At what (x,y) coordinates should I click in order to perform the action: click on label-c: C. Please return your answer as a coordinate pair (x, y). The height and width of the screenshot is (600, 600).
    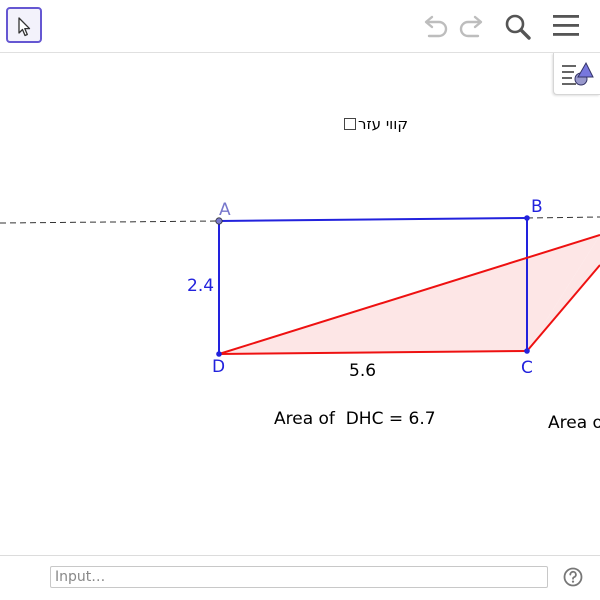
    Looking at the image, I should click on (527, 368).